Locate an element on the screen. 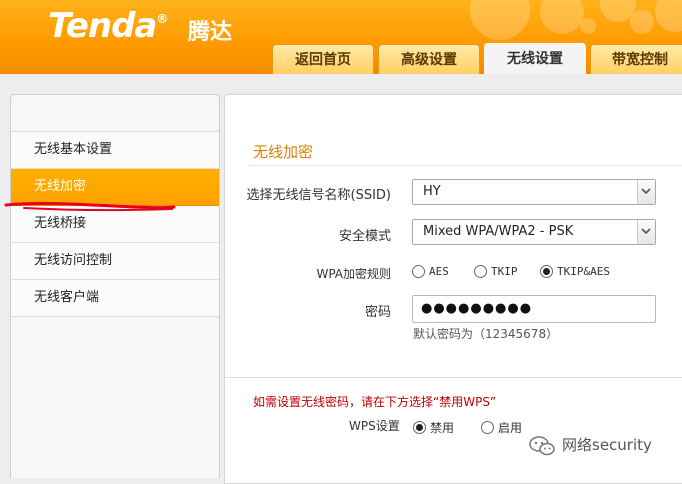 The width and height of the screenshot is (682, 484). logo-registered: ® is located at coordinates (162, 19).